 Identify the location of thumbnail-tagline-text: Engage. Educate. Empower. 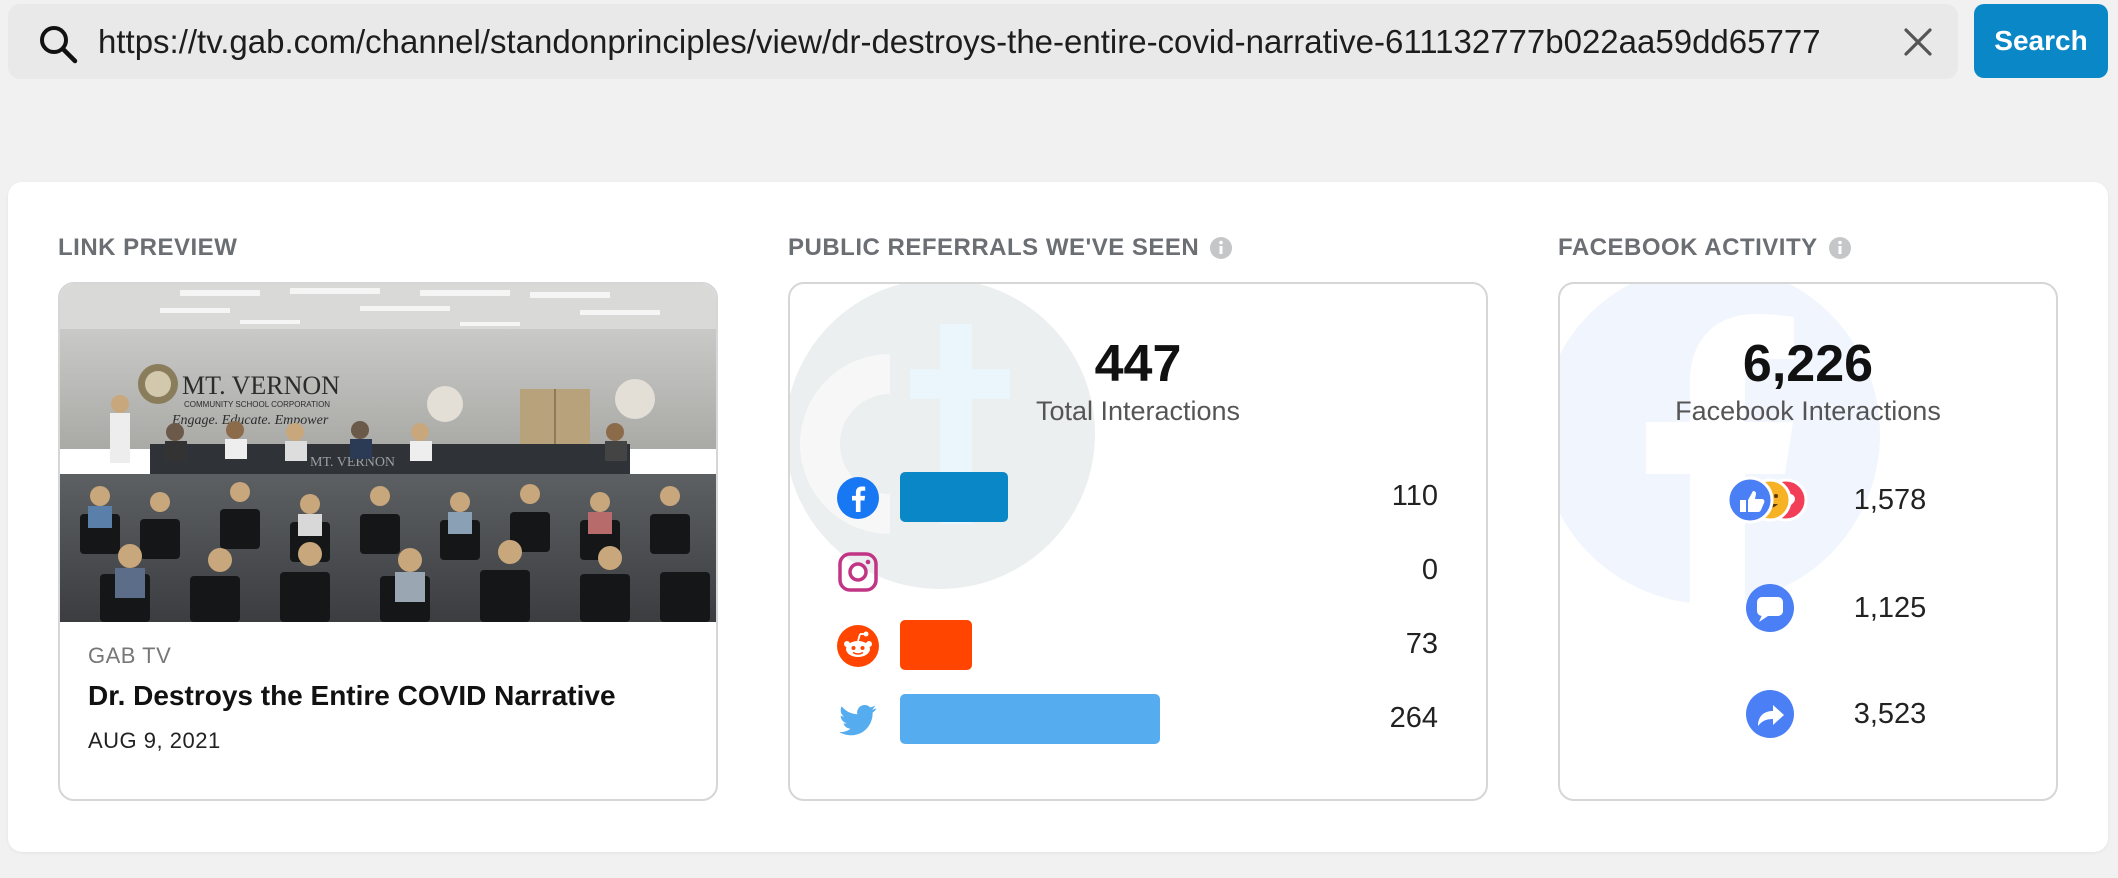
(250, 420).